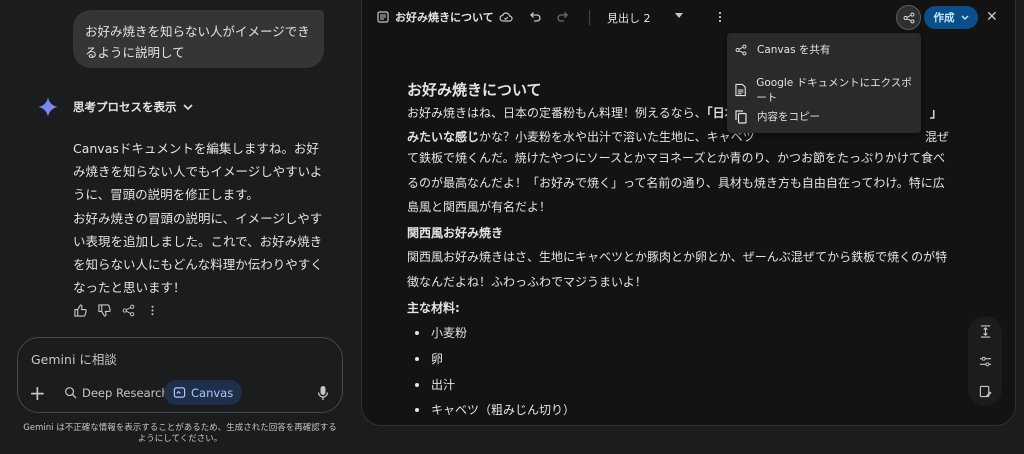  Describe the element at coordinates (985, 391) in the screenshot. I see `edit-suggest-icon` at that location.